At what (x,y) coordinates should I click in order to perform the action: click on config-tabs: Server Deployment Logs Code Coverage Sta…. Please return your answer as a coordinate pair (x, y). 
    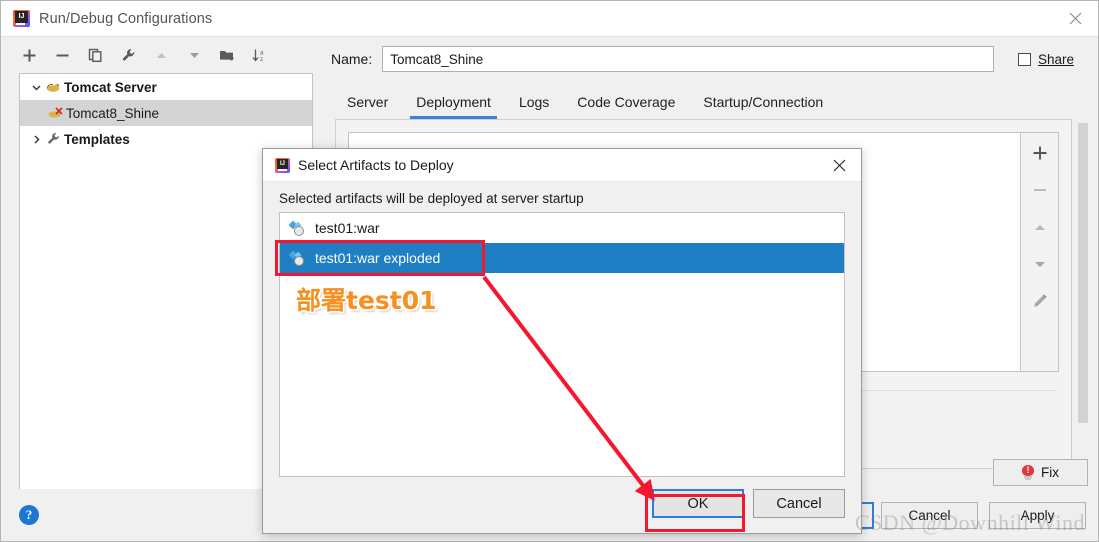
    Looking at the image, I should click on (710, 100).